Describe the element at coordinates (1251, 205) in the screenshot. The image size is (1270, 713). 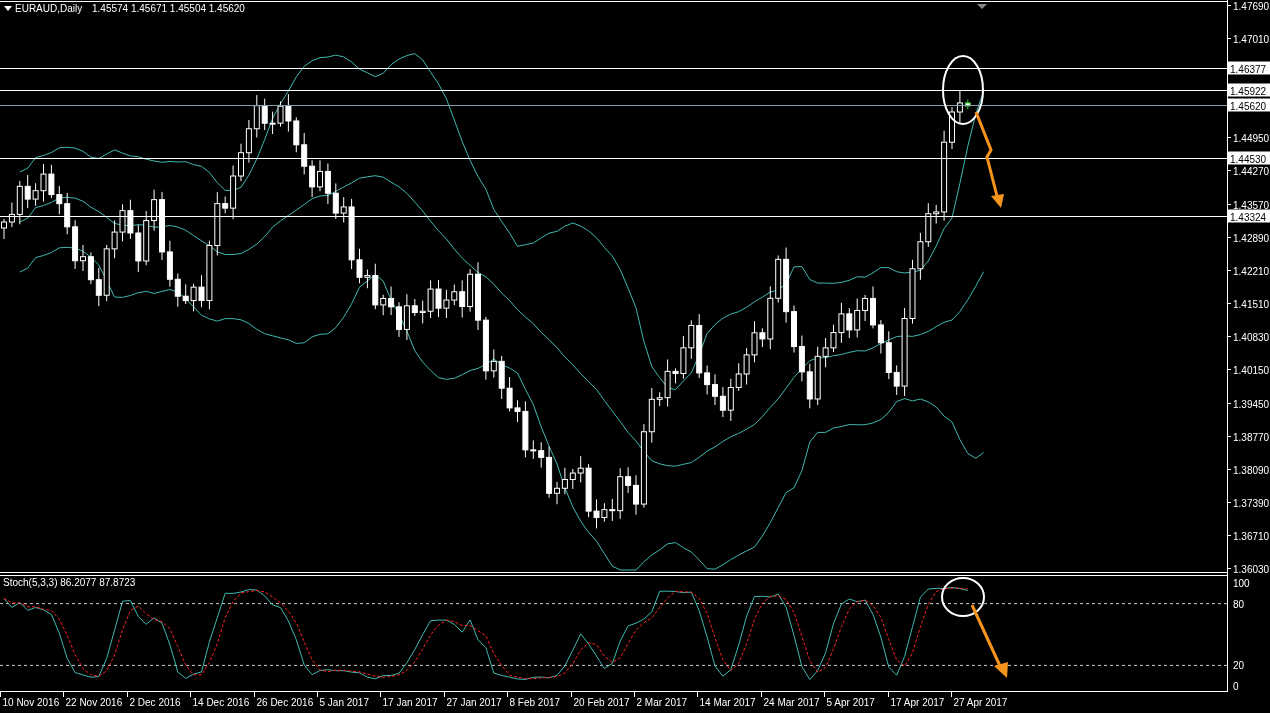
I see `price-axis-label: 1.43570` at that location.